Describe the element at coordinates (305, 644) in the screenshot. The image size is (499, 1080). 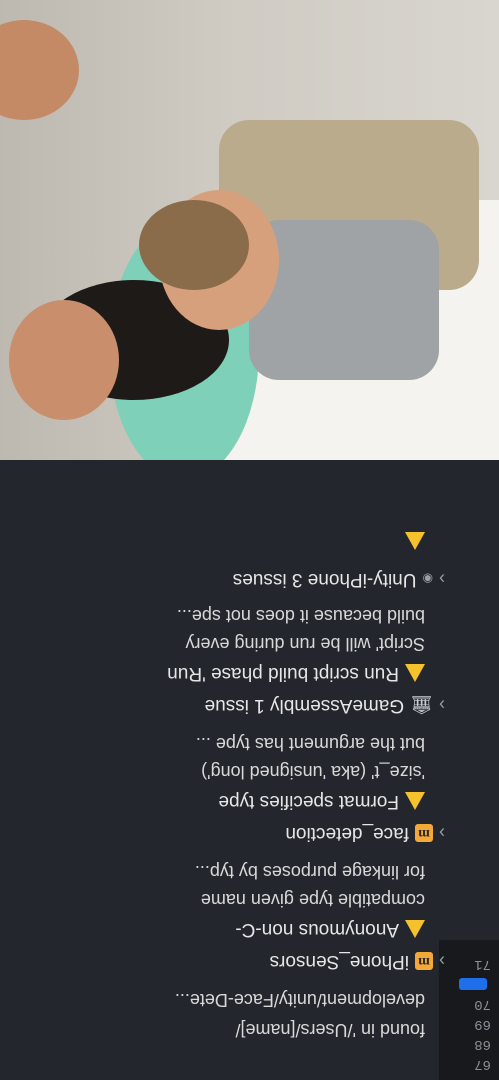
I see `issue-detail-line: Script' will be run during every` at that location.